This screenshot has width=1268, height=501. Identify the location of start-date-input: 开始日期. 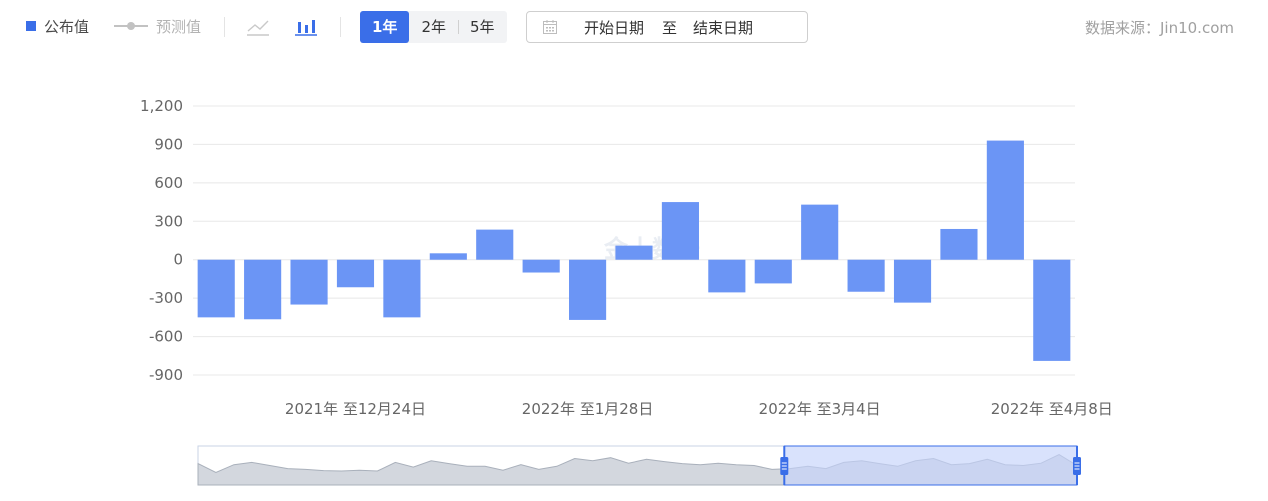
(614, 27).